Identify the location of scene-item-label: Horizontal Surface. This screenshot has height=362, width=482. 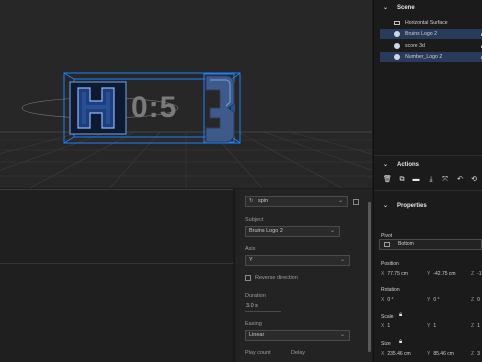
(426, 23).